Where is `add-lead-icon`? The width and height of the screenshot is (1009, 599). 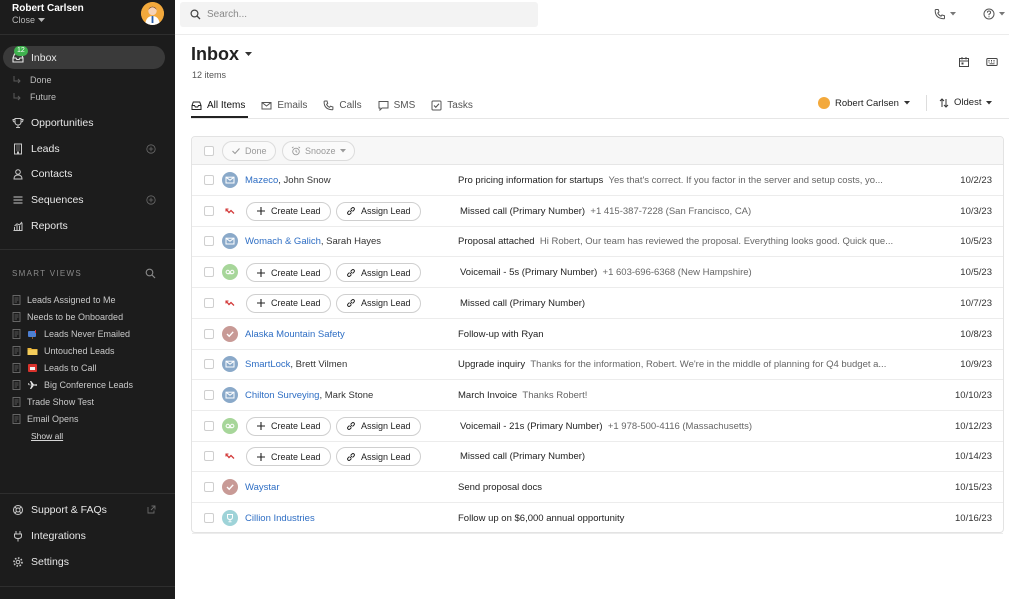
add-lead-icon is located at coordinates (151, 149).